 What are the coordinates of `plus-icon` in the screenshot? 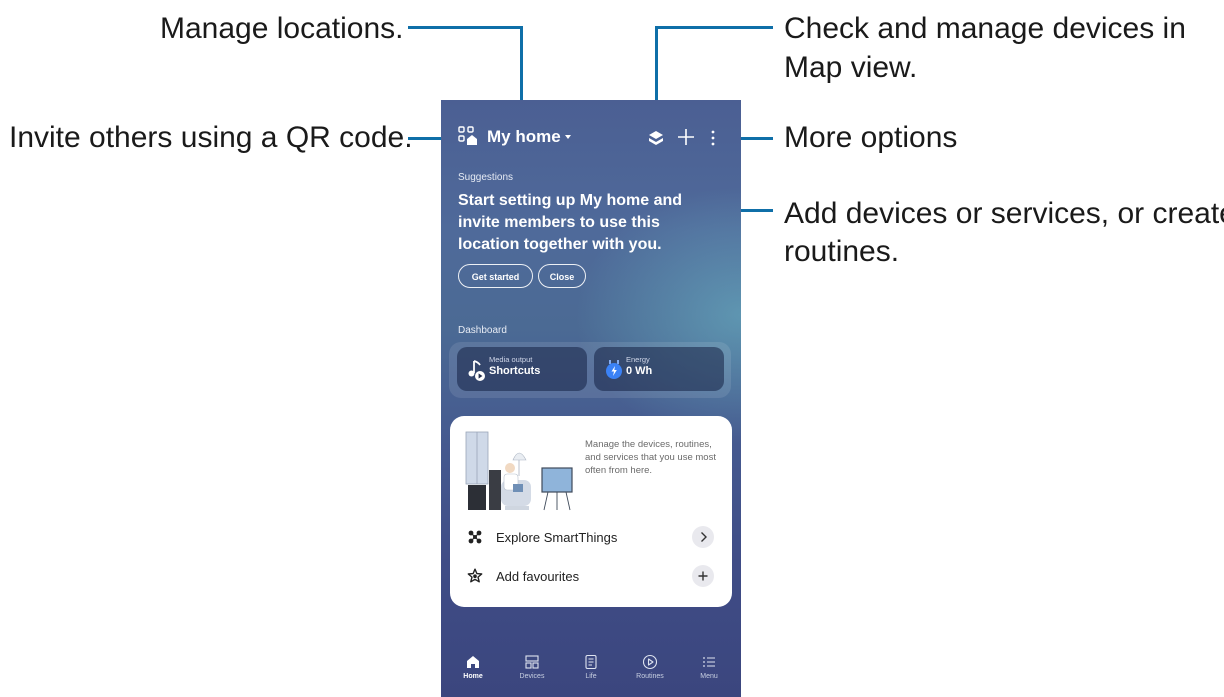 It's located at (703, 576).